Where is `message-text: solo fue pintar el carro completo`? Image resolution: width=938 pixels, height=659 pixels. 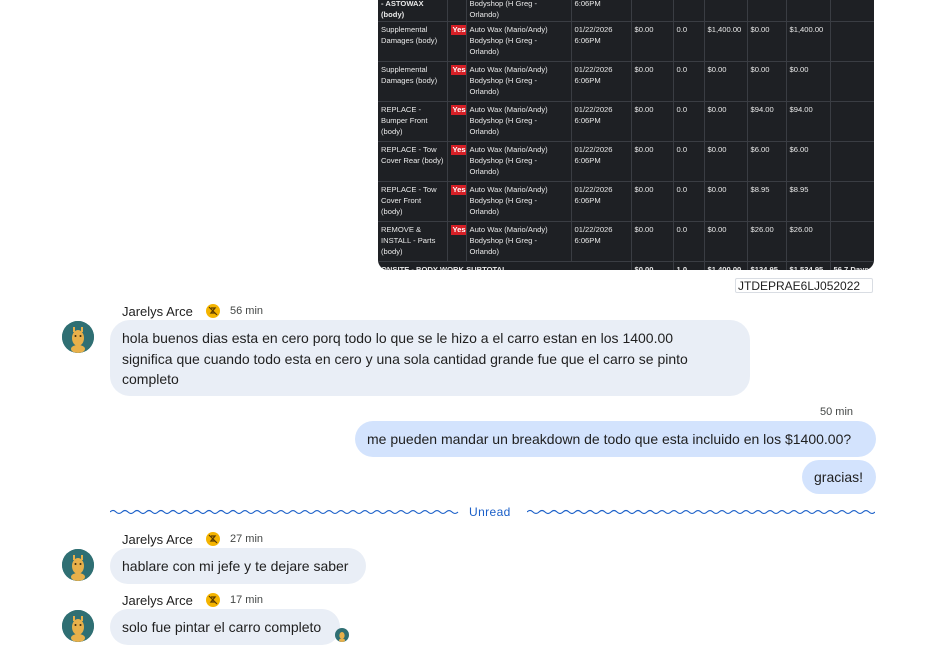
message-text: solo fue pintar el carro completo is located at coordinates (222, 627).